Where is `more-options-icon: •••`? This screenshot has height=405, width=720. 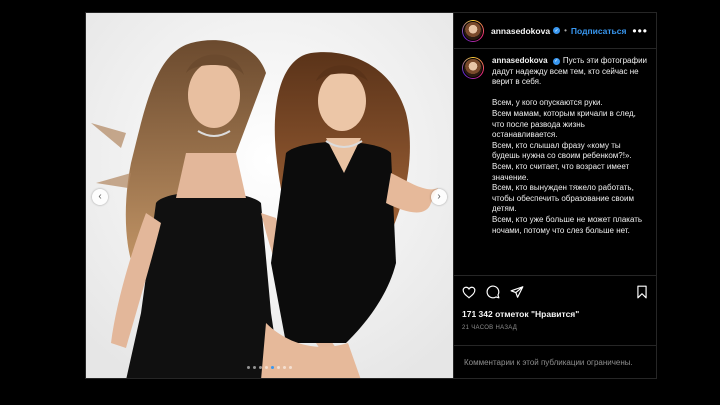 more-options-icon: ••• is located at coordinates (640, 31).